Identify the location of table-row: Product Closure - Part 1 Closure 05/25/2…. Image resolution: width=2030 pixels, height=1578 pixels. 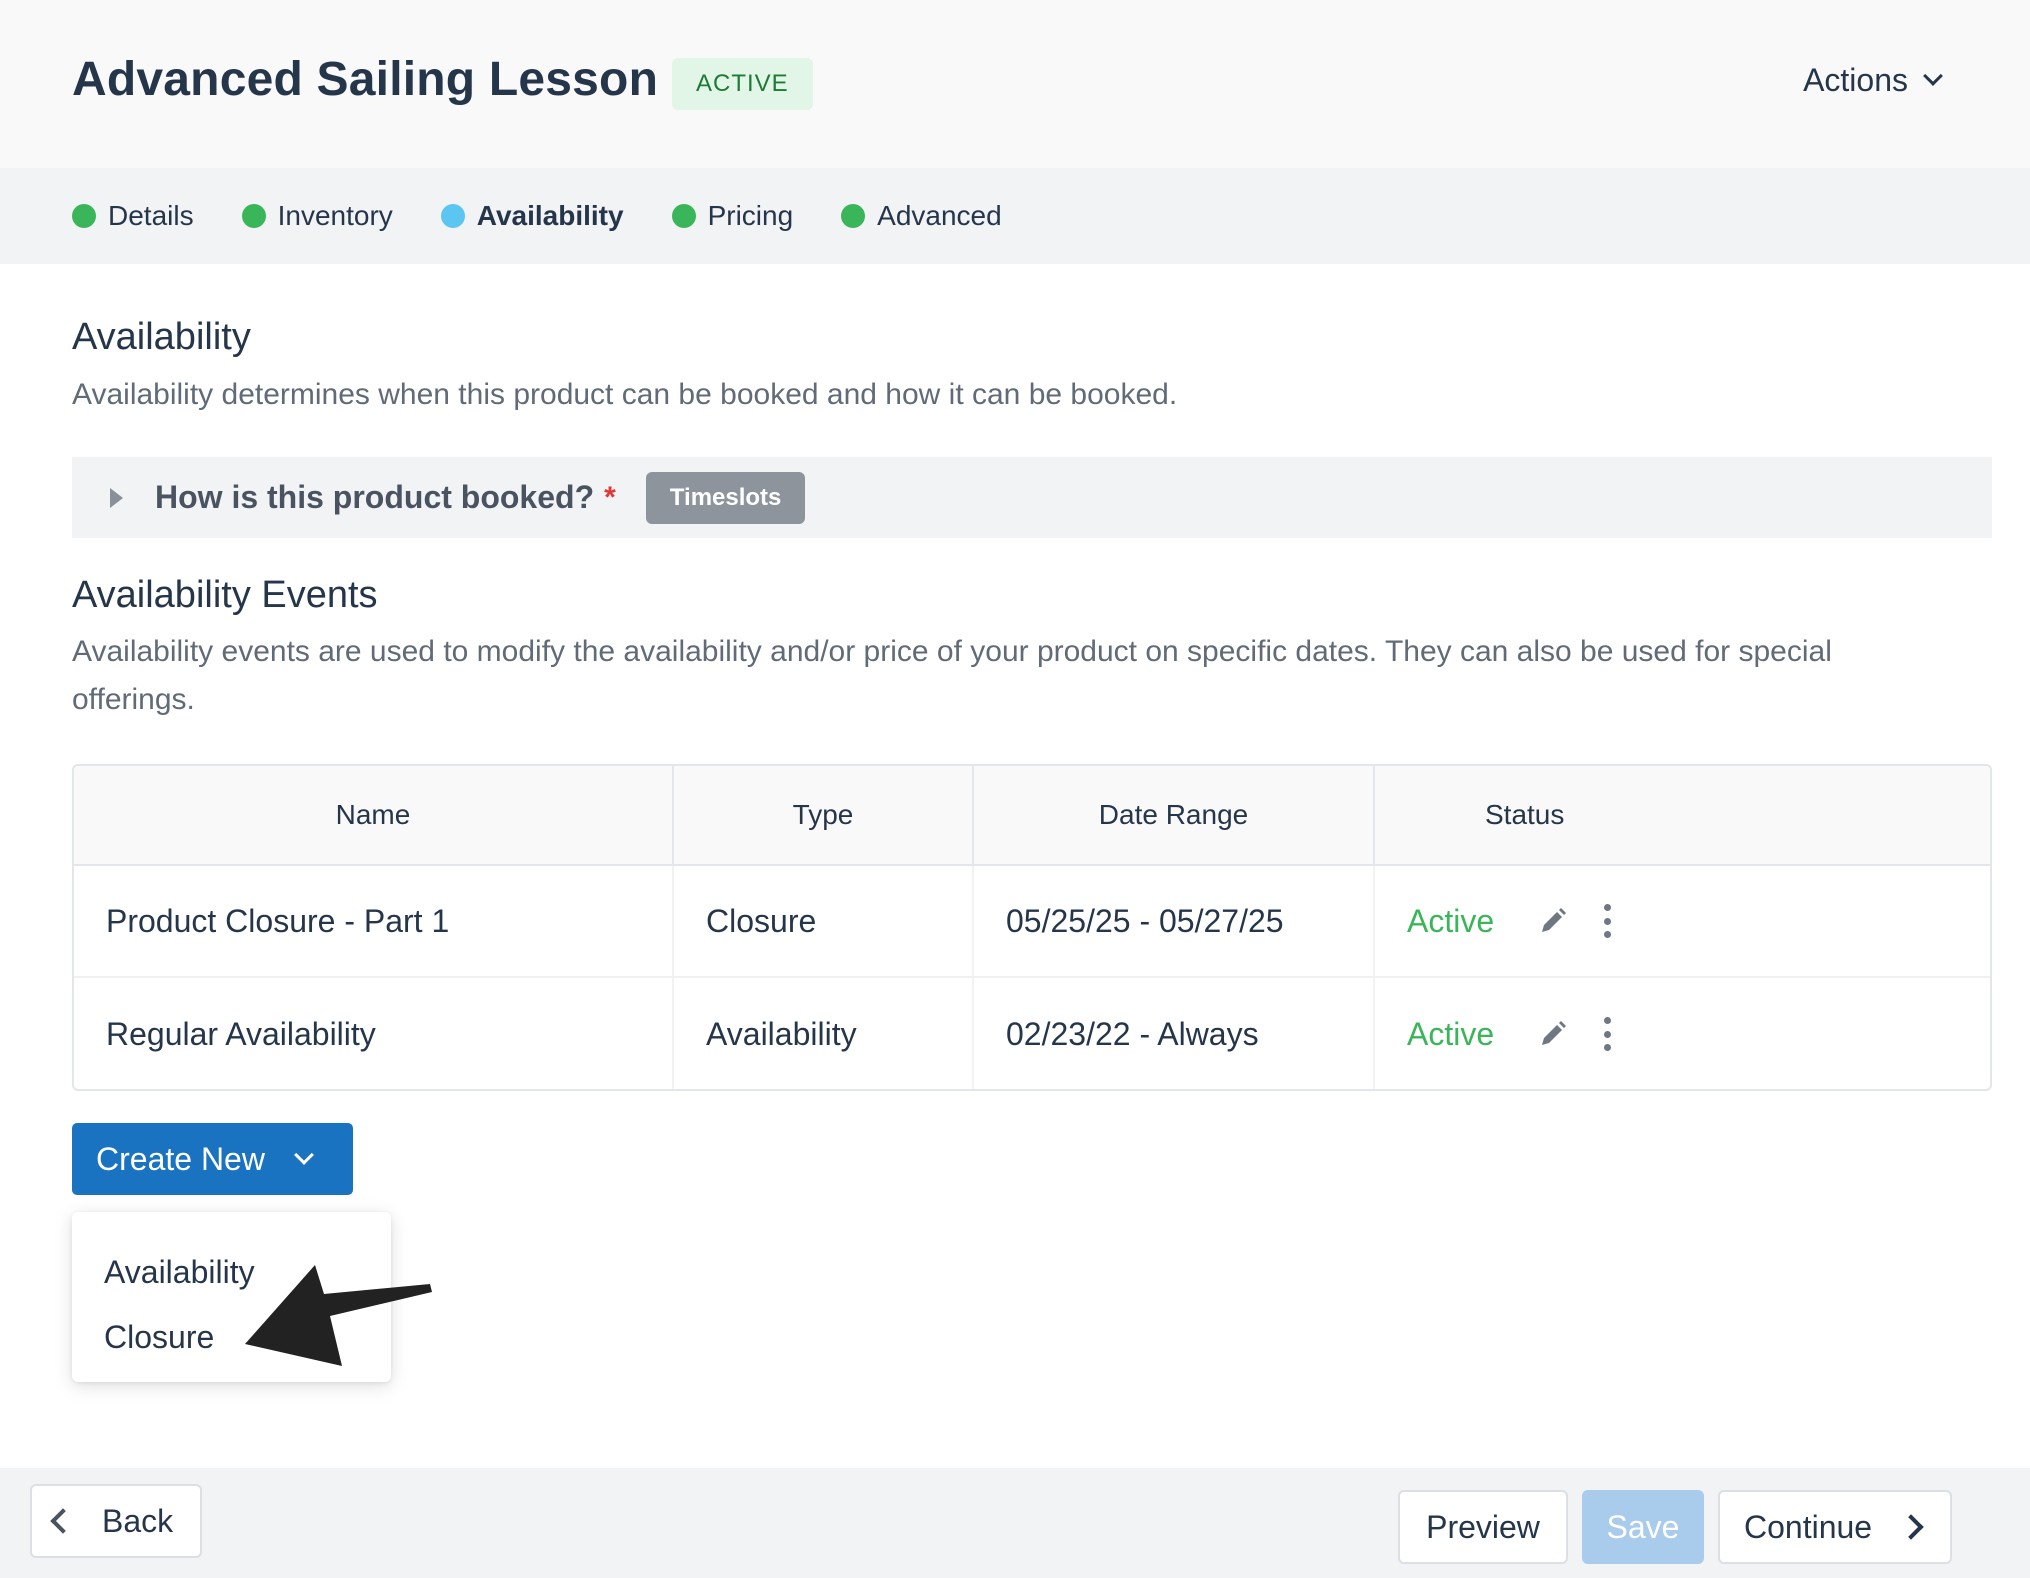
(1032, 922).